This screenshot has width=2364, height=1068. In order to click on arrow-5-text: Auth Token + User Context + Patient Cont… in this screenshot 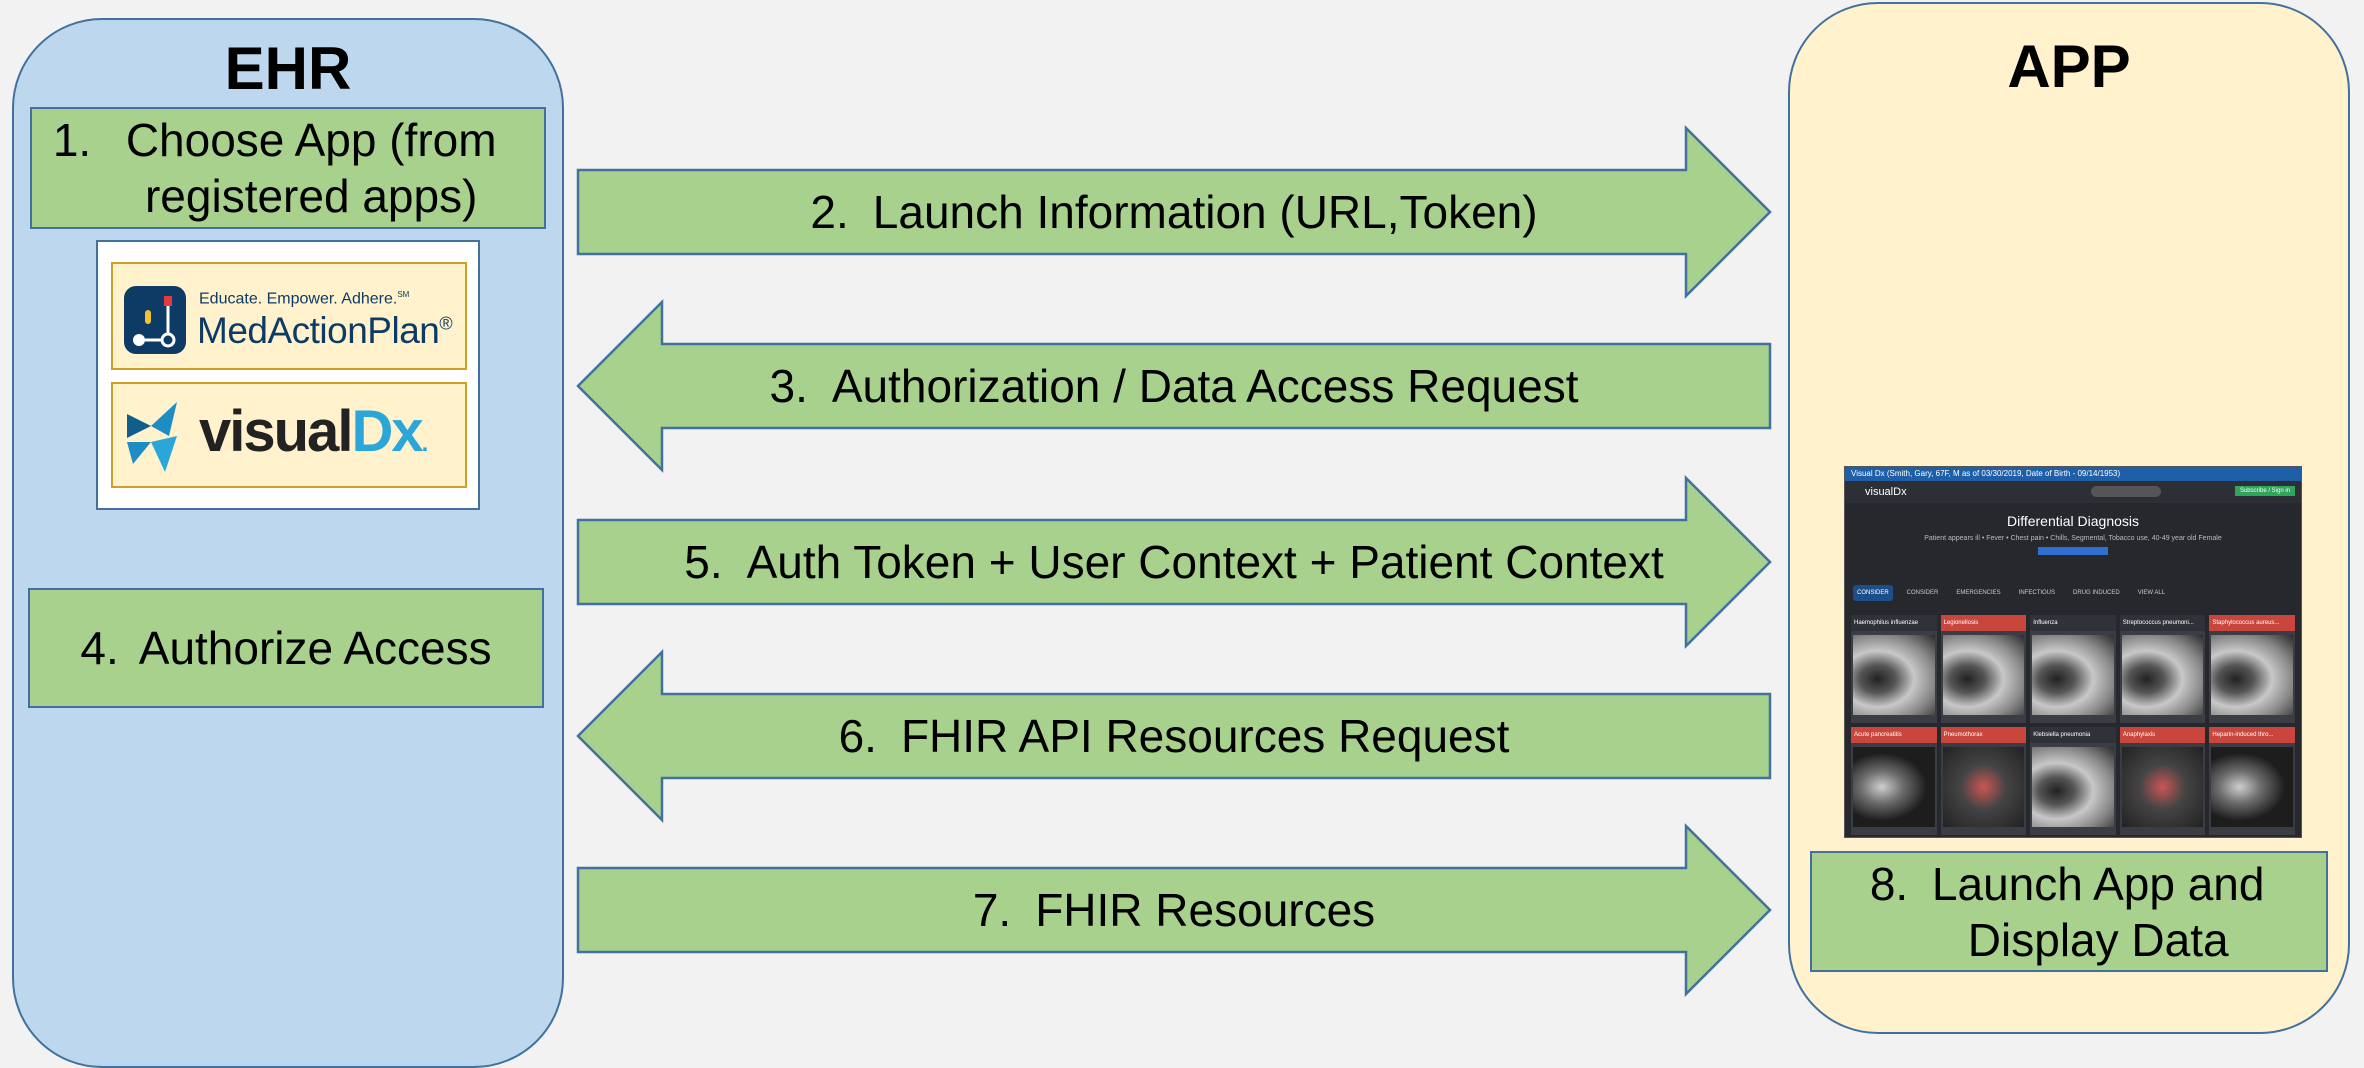, I will do `click(1205, 562)`.